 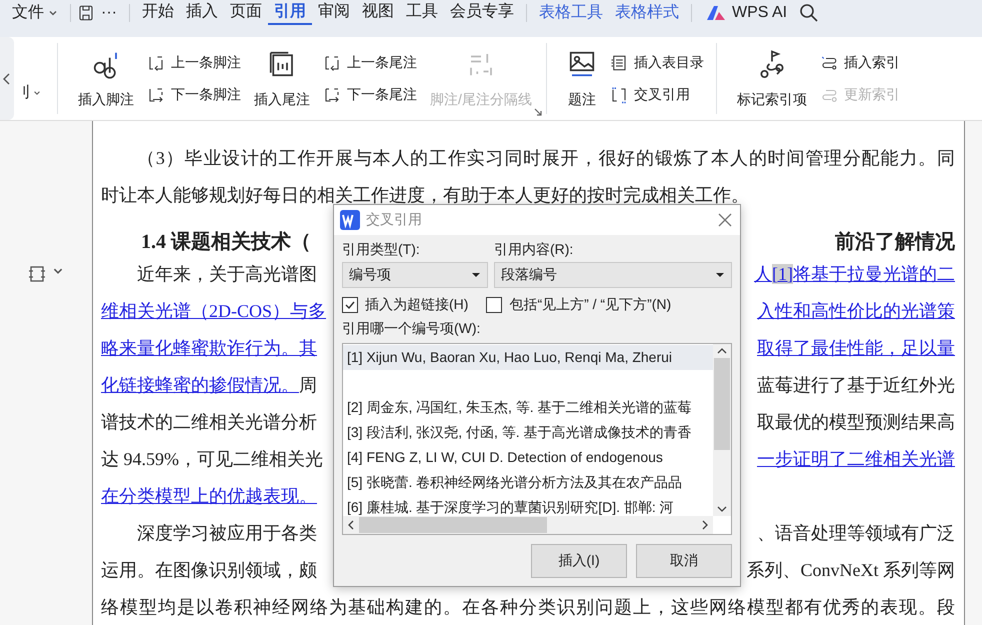 What do you see at coordinates (422, 12) in the screenshot?
I see `menu-tab: 工具` at bounding box center [422, 12].